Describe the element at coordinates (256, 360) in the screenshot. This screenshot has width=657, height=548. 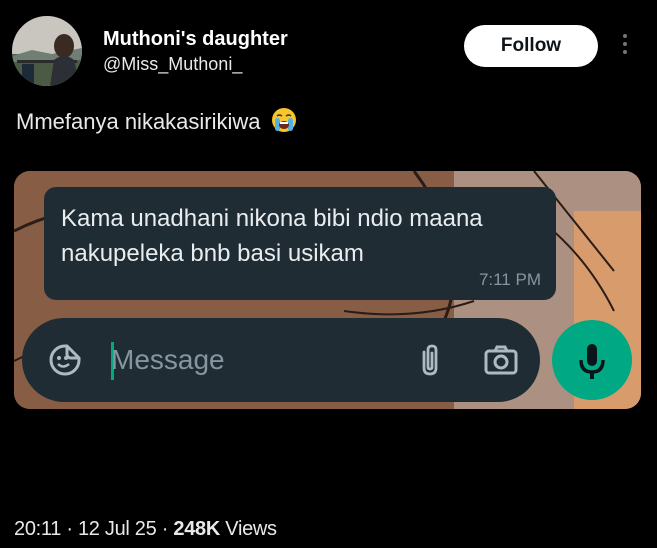
I see `message-input` at that location.